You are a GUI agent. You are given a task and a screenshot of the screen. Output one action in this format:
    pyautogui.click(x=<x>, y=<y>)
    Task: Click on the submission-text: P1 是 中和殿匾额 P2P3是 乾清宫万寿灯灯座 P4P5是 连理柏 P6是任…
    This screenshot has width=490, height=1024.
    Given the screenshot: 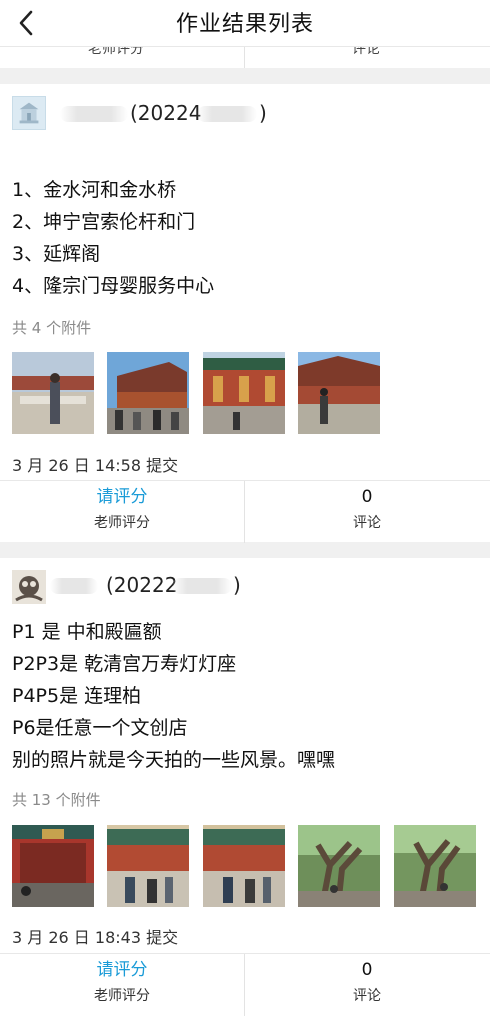 What is the action you would take?
    pyautogui.click(x=173, y=696)
    